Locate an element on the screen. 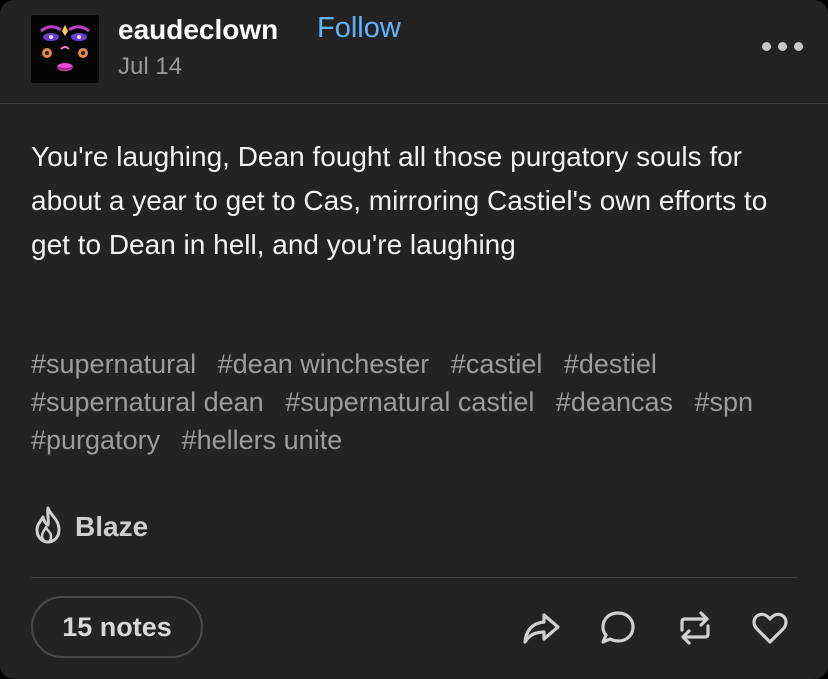  tag: #purgatory is located at coordinates (95, 440).